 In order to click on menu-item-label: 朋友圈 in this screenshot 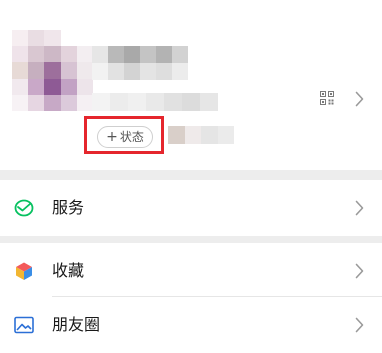, I will do `click(76, 324)`.